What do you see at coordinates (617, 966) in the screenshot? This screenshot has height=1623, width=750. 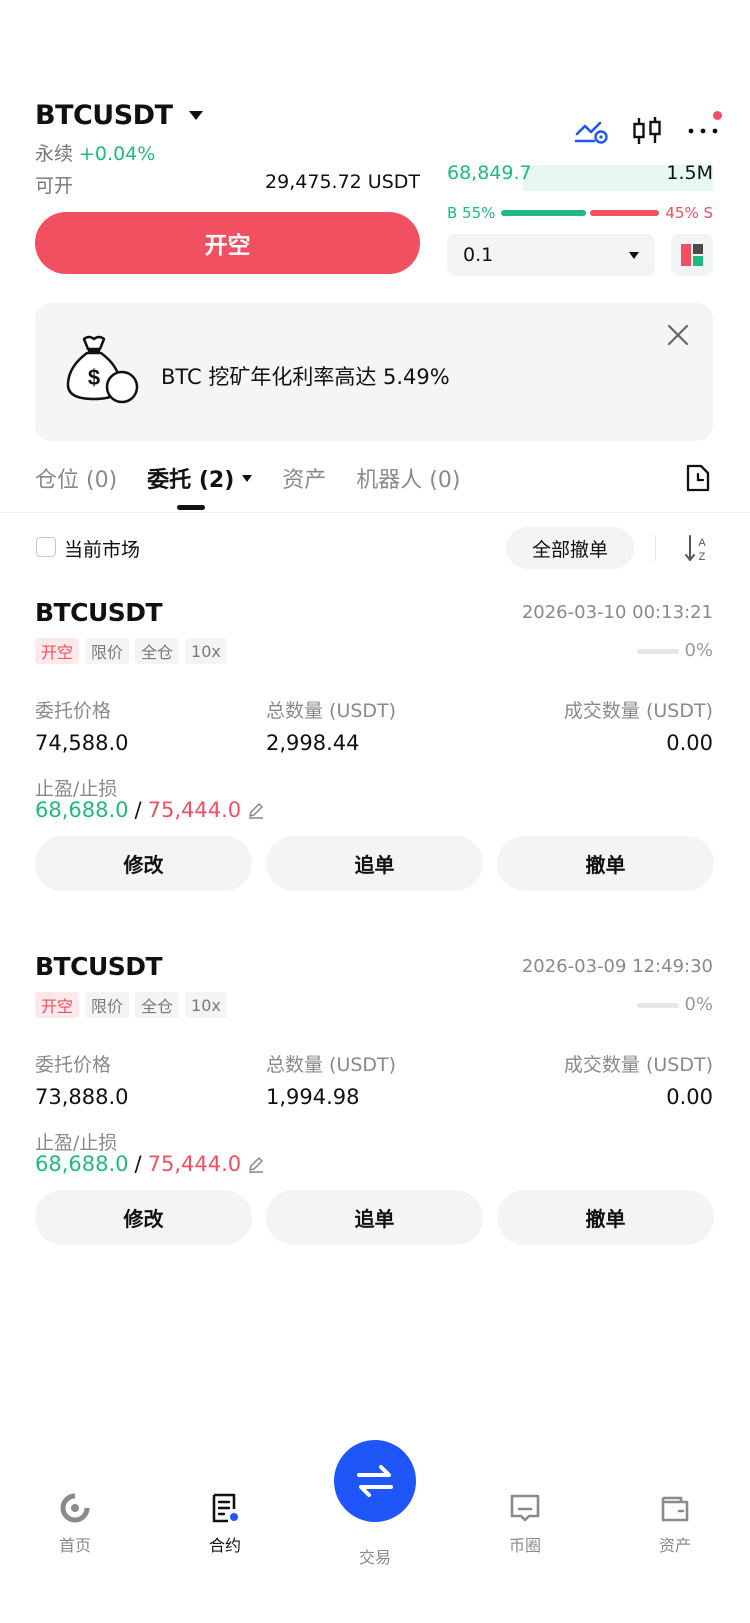 I see `order-time: 2026-03-09 12:49:30` at bounding box center [617, 966].